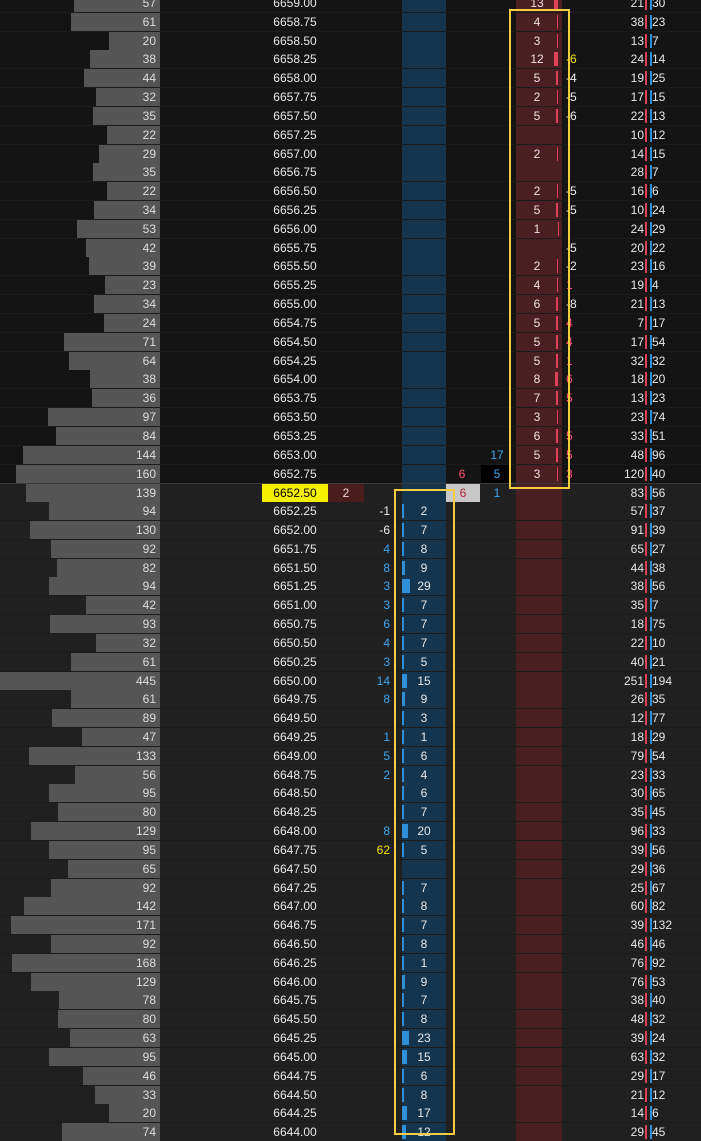 This screenshot has height=1141, width=701. I want to click on price-row: 32 17 15 6657.75 2 -5, so click(350, 97).